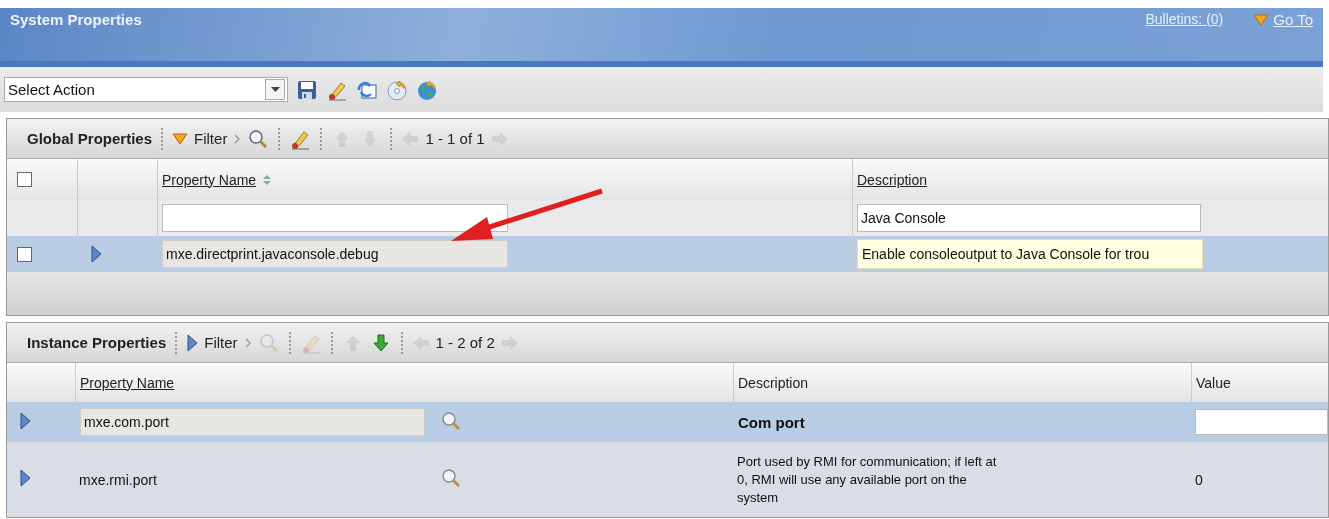  Describe the element at coordinates (771, 422) in the screenshot. I see `description-cell: Com port` at that location.